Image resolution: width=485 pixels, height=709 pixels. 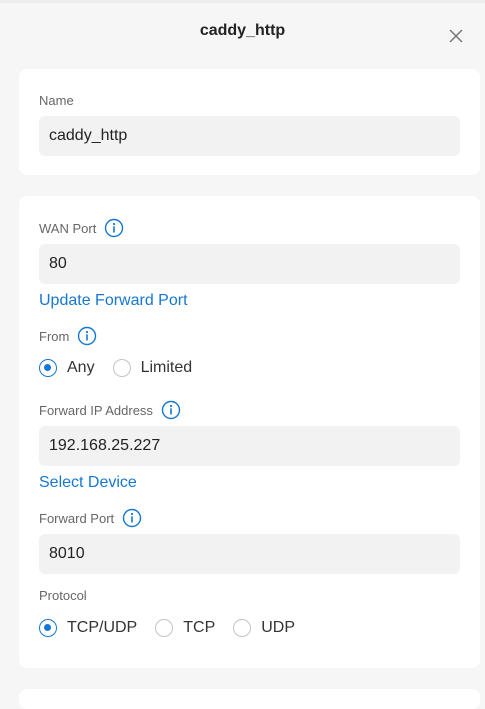 What do you see at coordinates (88, 483) in the screenshot?
I see `select-device-link: Select Device` at bounding box center [88, 483].